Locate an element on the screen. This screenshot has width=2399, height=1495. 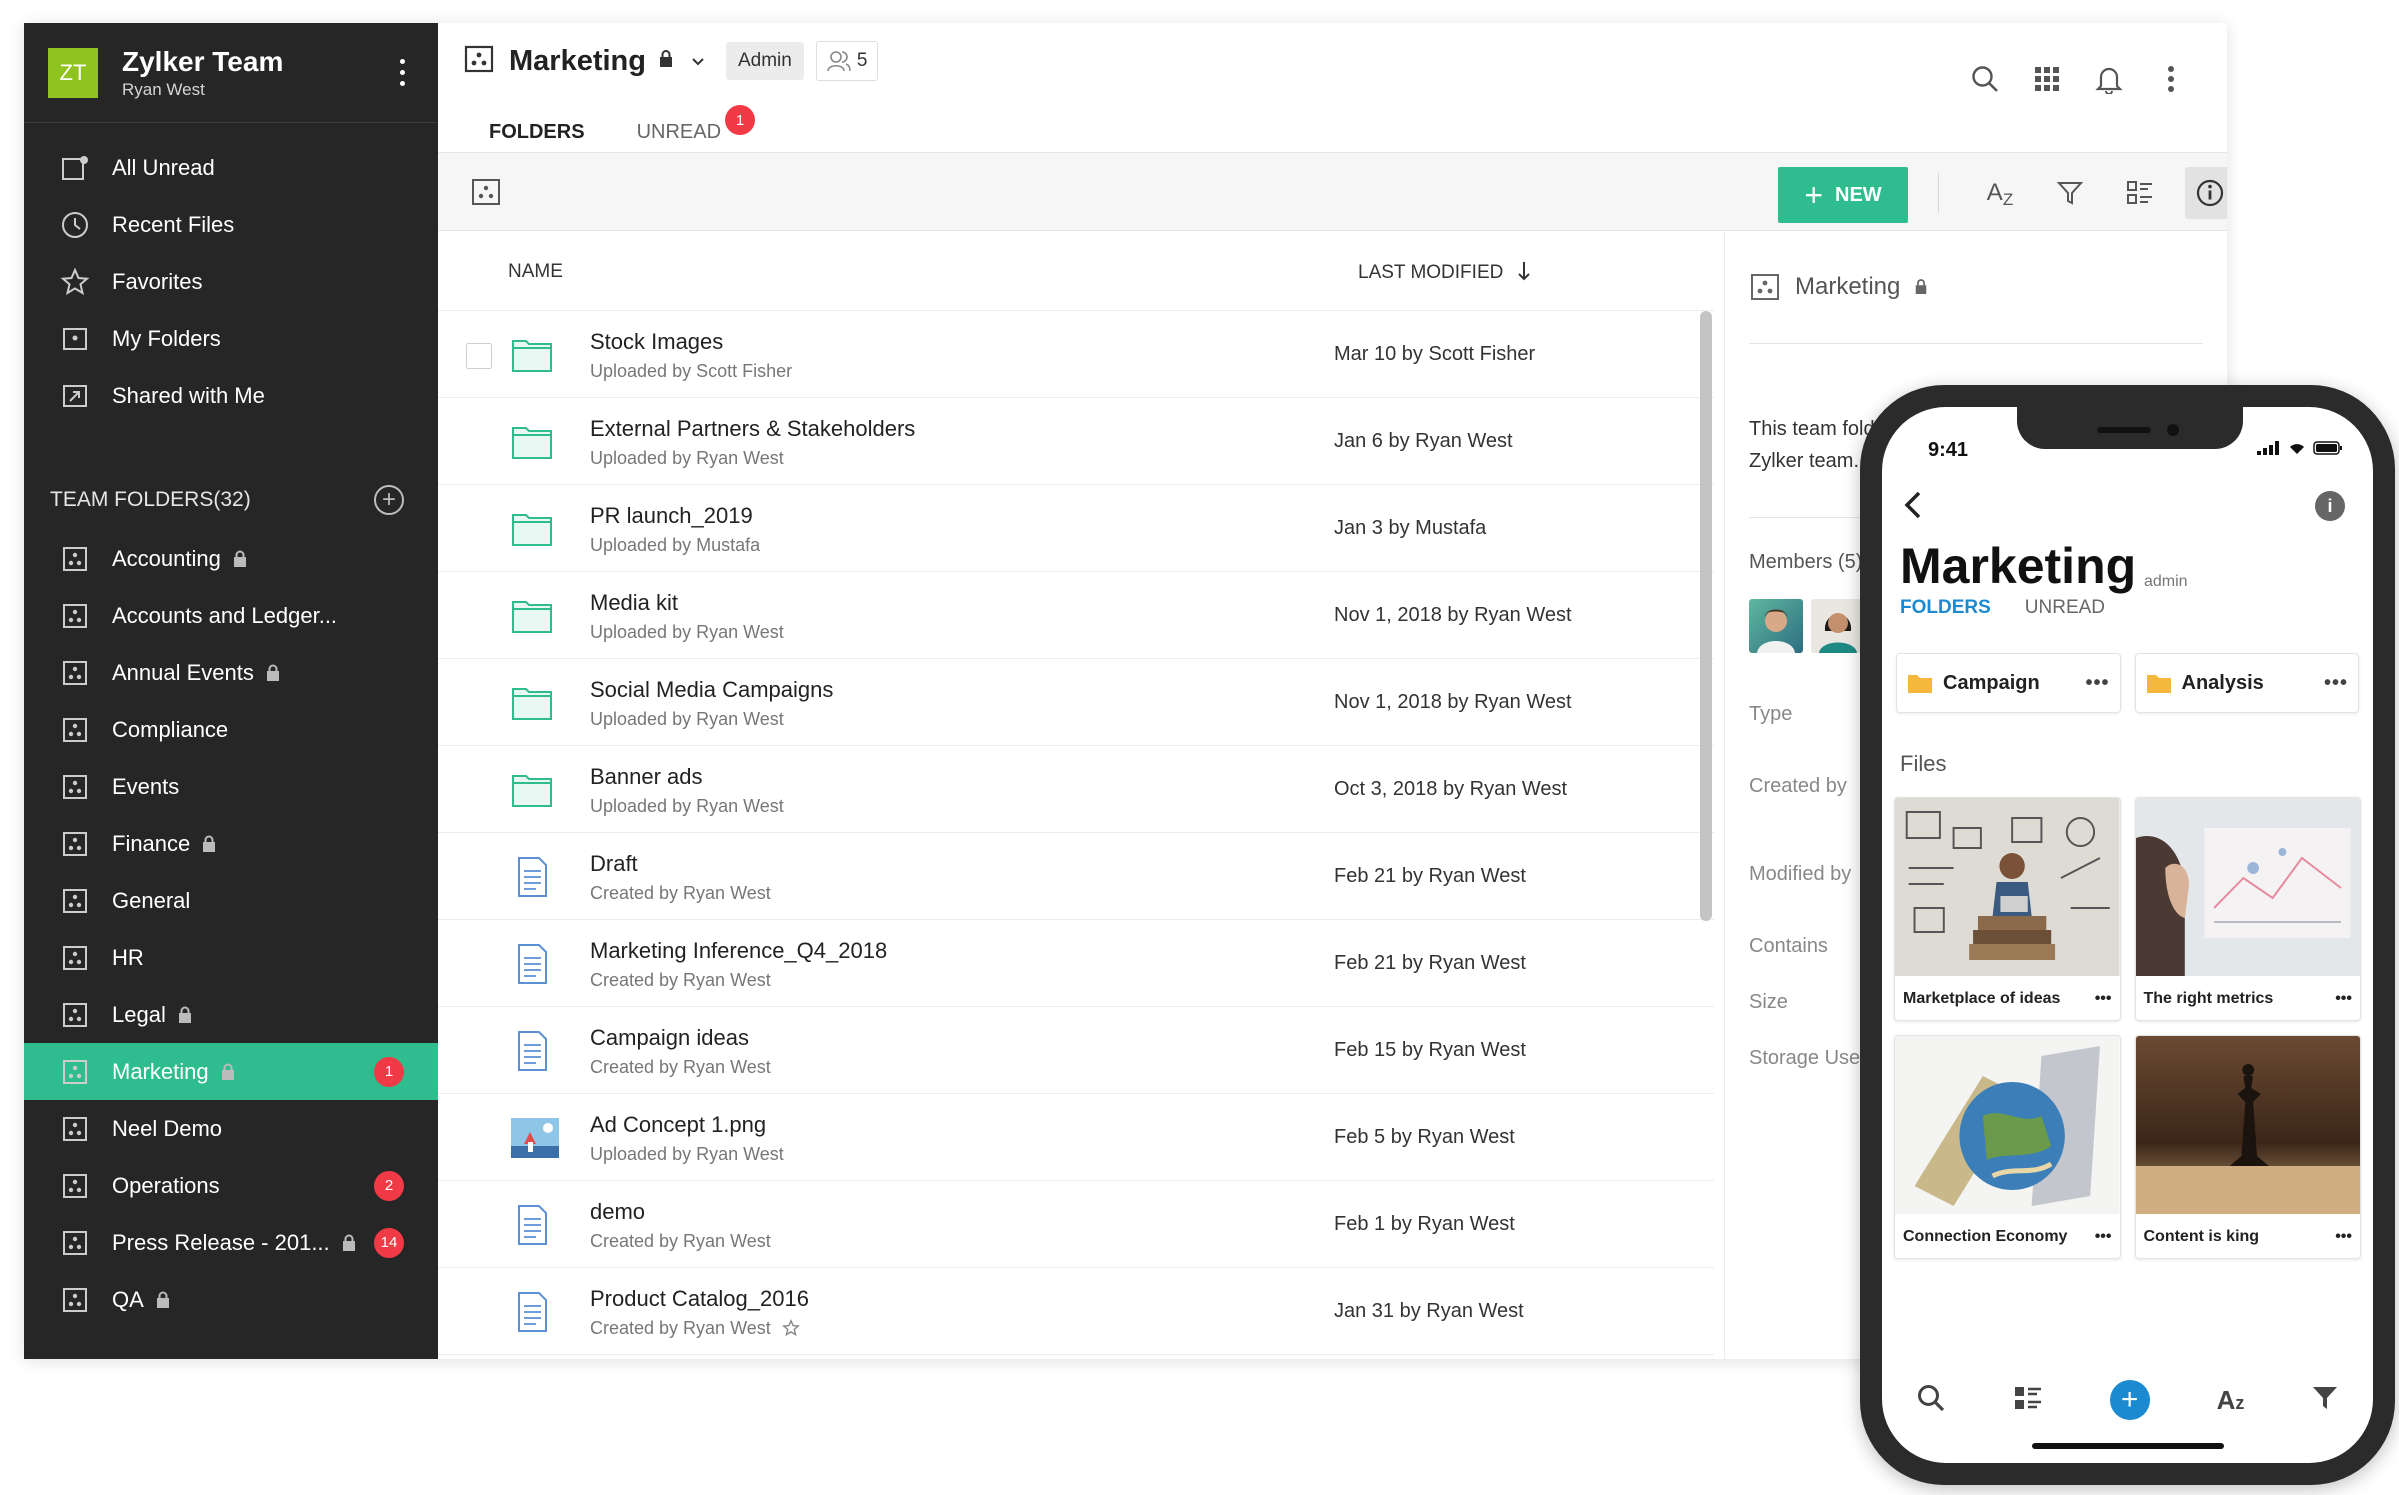
unread-badge: 14 is located at coordinates (389, 1242).